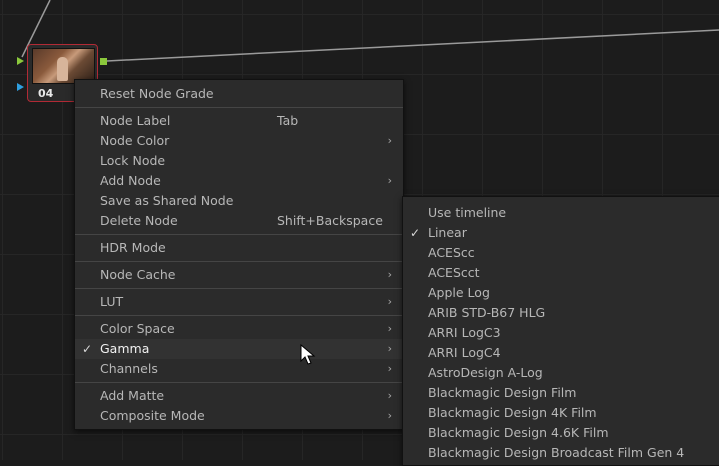  Describe the element at coordinates (239, 369) in the screenshot. I see `menu-item-channels: Channels ›` at that location.